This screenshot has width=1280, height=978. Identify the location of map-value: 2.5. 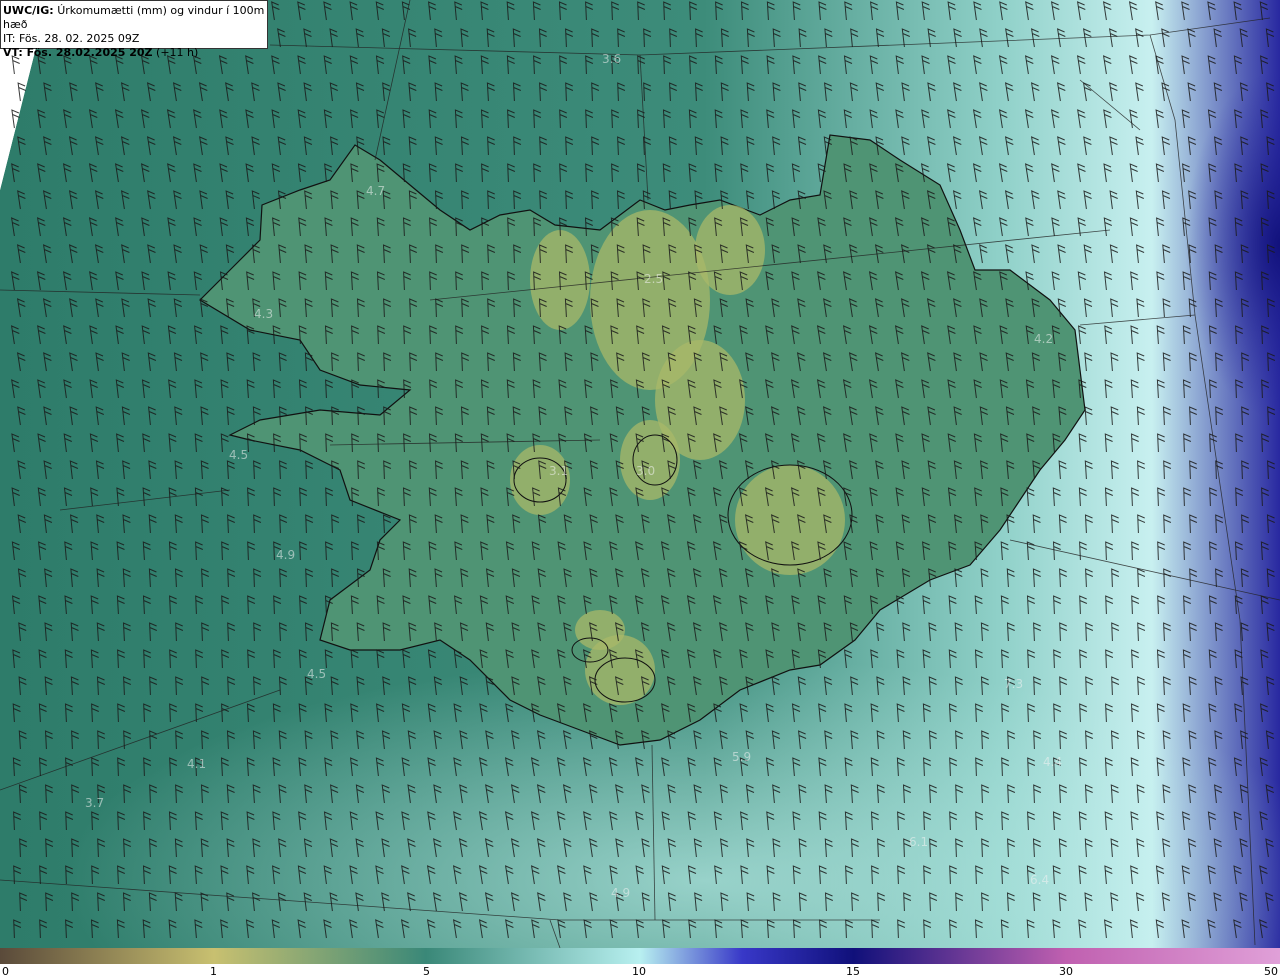
(653, 279).